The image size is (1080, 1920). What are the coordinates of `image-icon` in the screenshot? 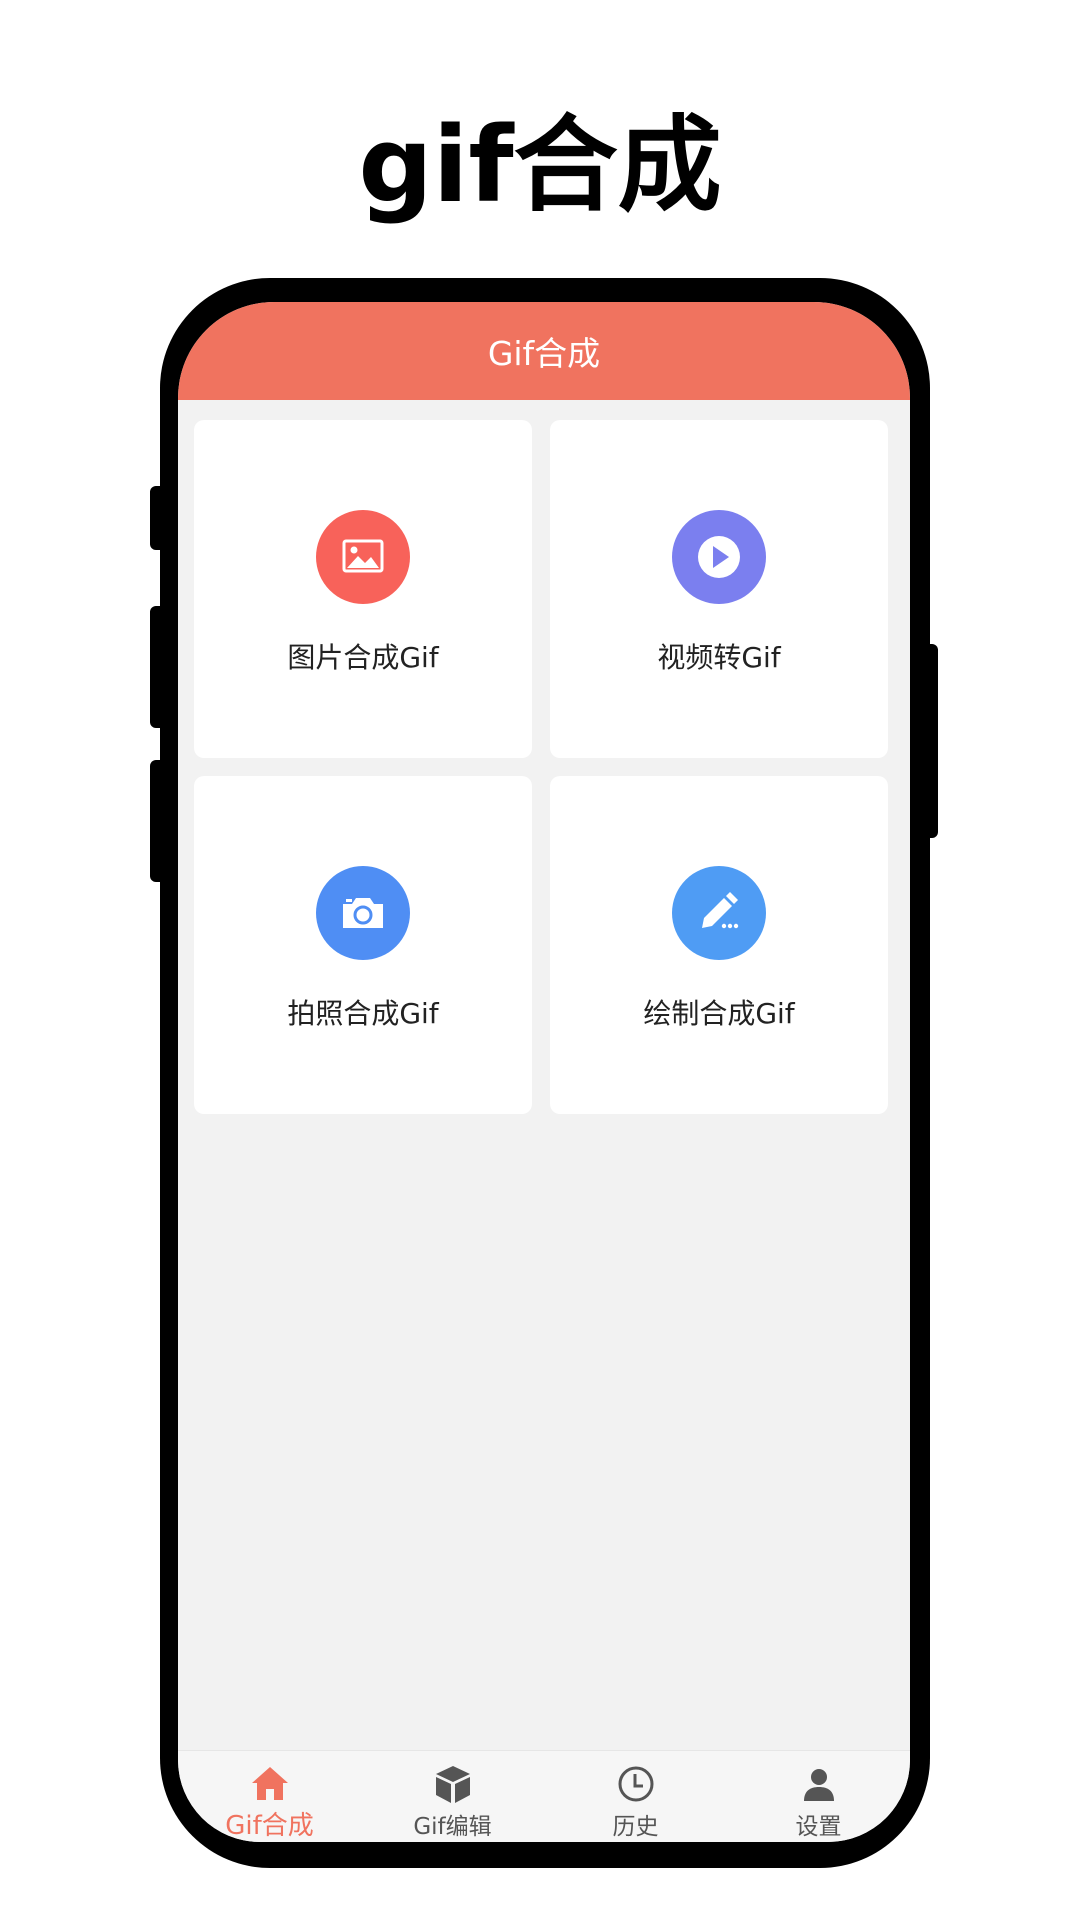 It's located at (363, 557).